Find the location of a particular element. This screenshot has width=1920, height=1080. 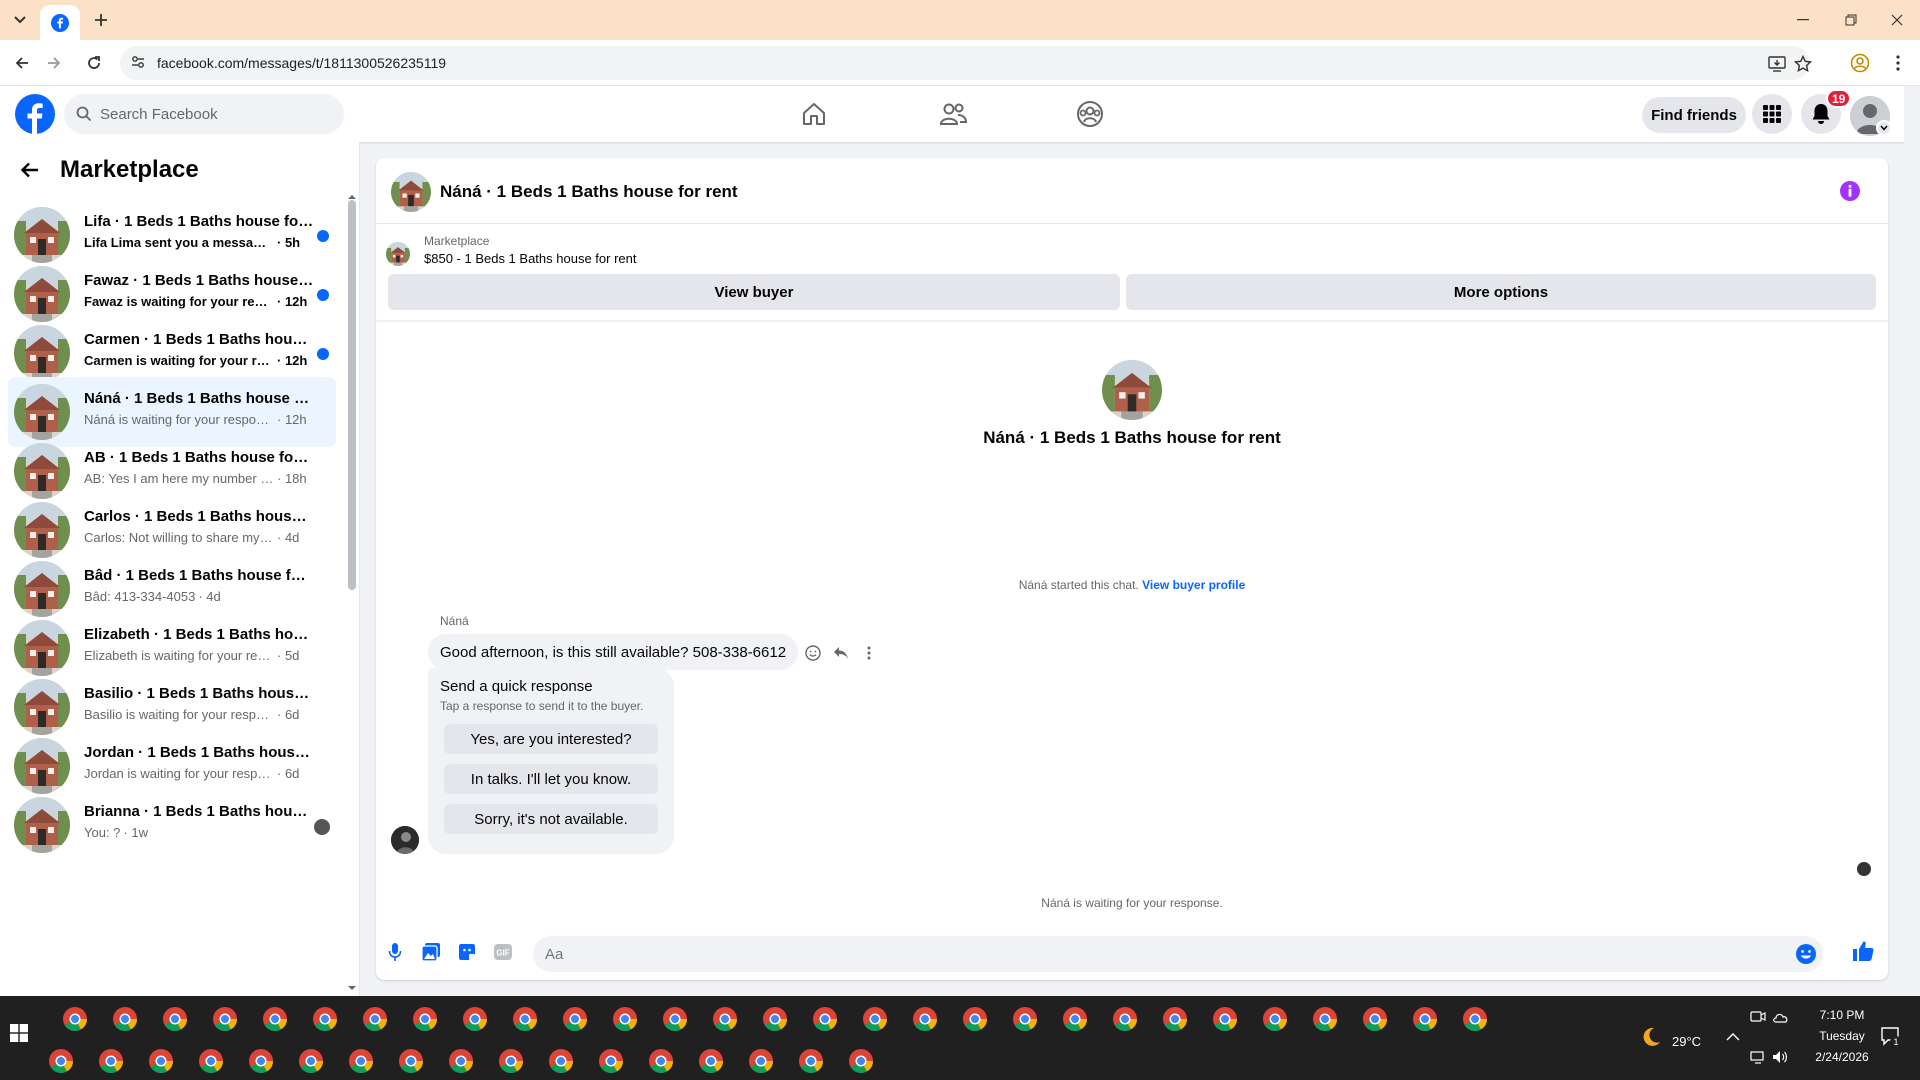

chat-avatar is located at coordinates (411, 192).